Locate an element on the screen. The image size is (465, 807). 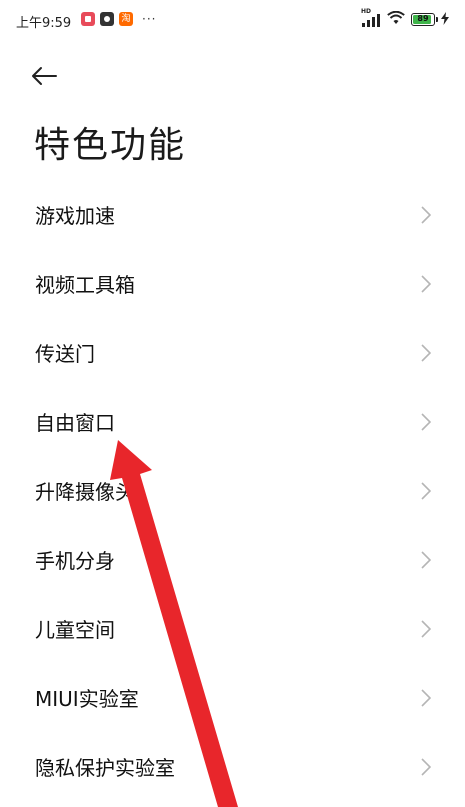
back-button is located at coordinates (50, 78).